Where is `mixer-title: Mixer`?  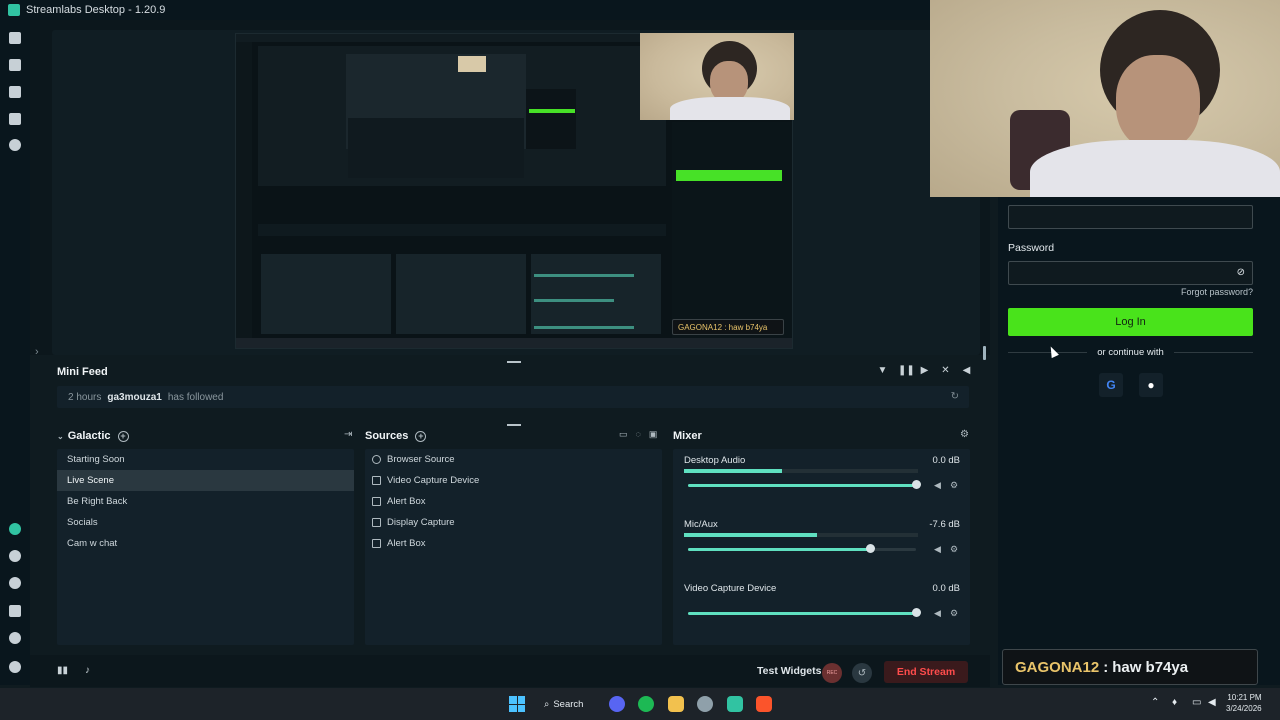 mixer-title: Mixer is located at coordinates (687, 436).